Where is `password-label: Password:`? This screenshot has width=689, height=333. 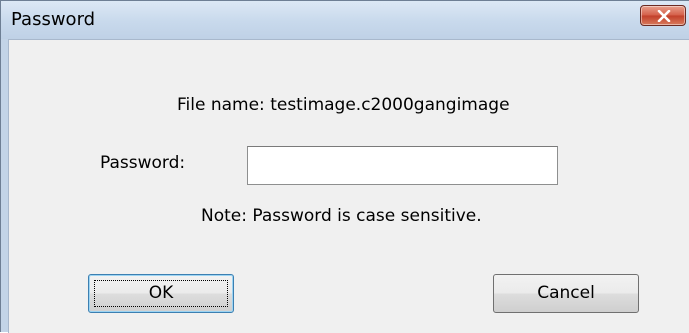
password-label: Password: is located at coordinates (143, 163).